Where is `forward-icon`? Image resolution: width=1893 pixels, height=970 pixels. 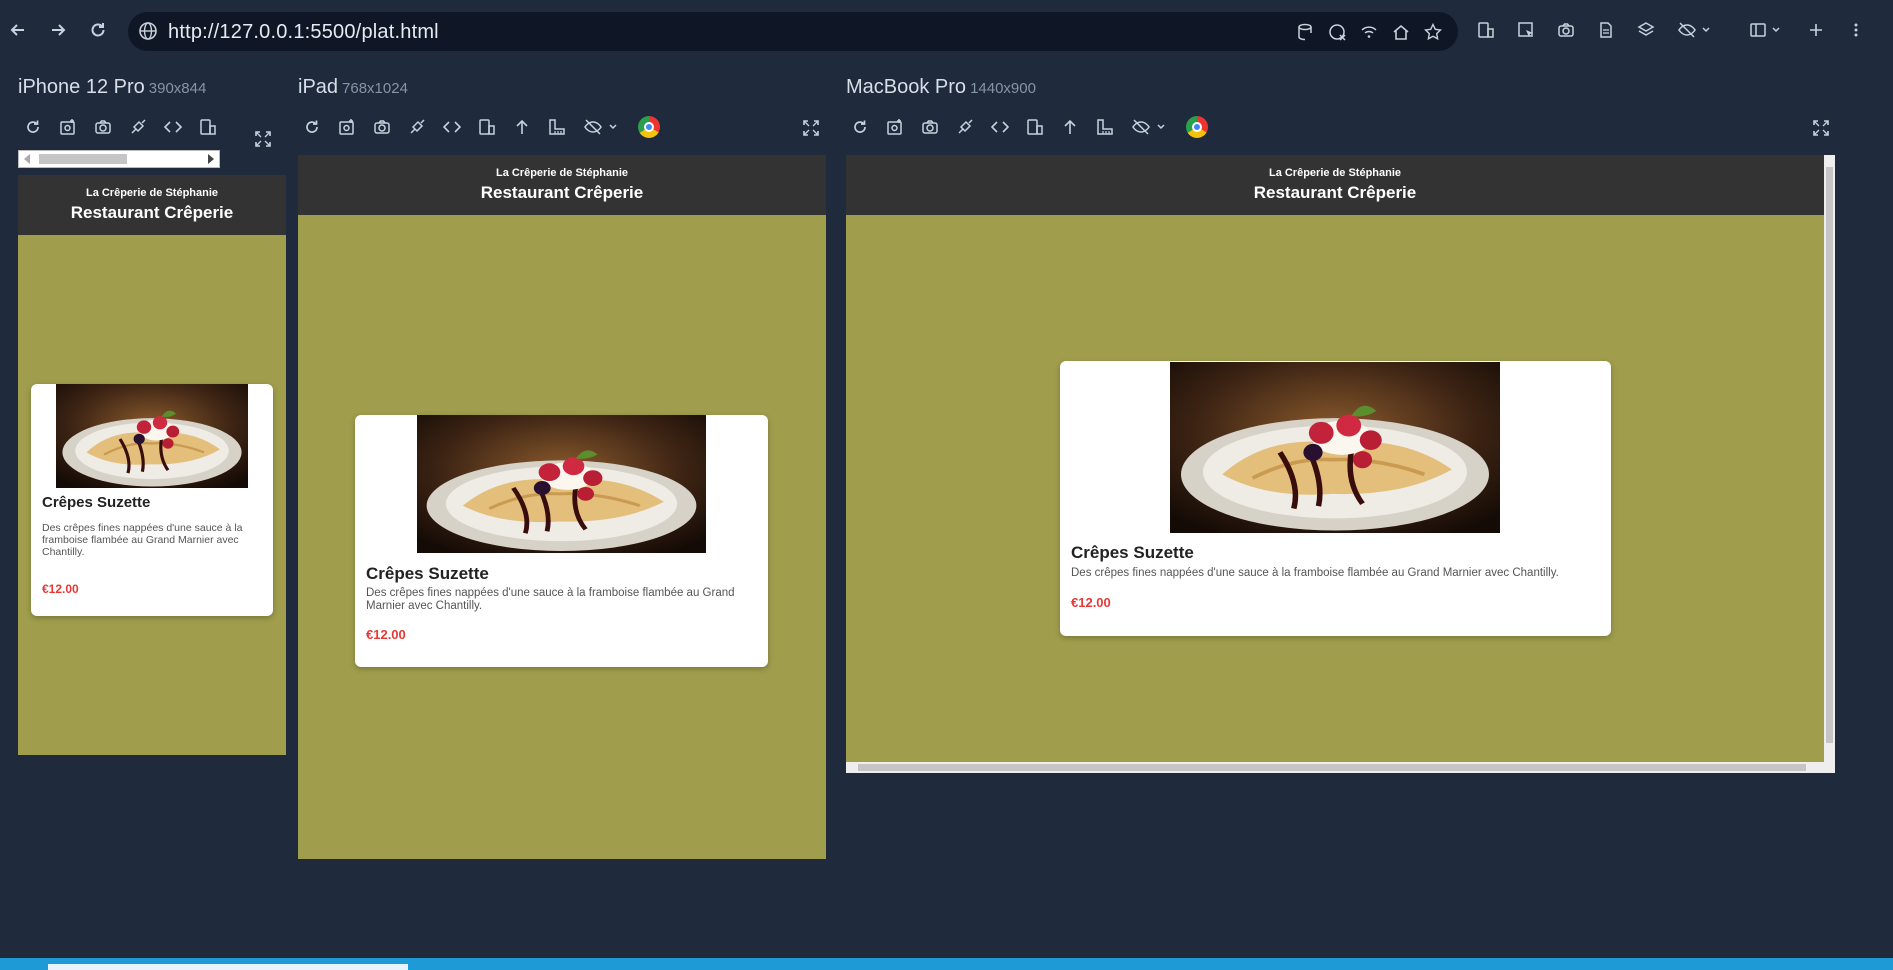 forward-icon is located at coordinates (58, 30).